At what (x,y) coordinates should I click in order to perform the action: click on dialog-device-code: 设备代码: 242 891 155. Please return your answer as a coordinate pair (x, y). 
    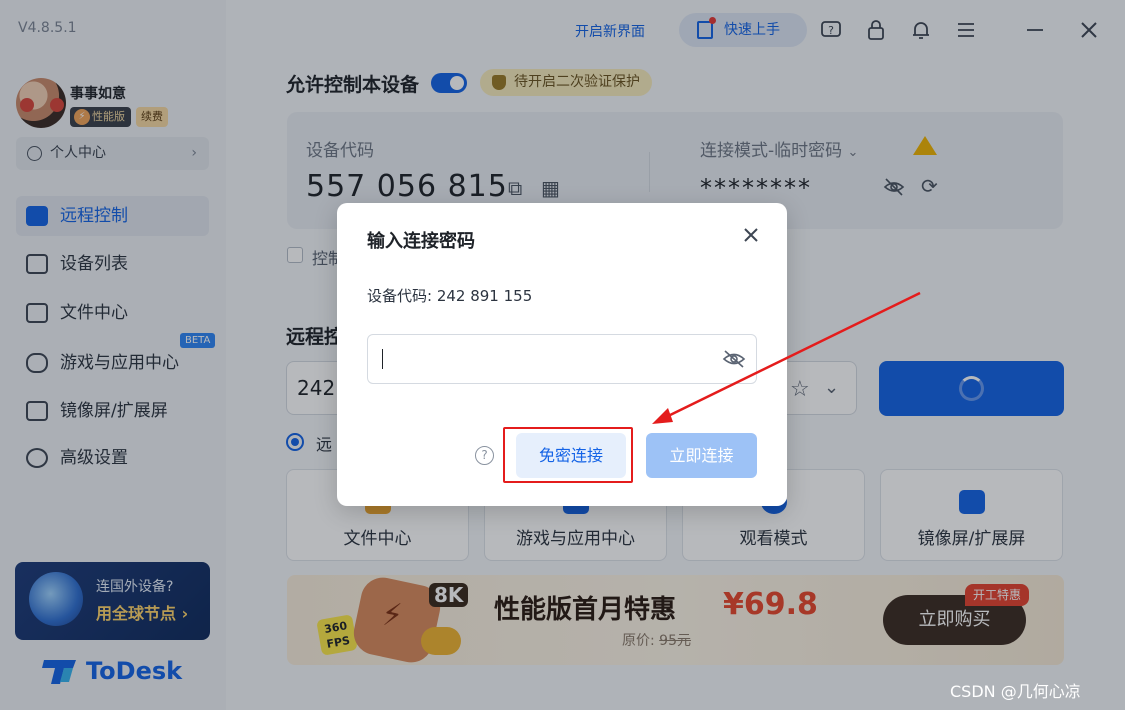
    Looking at the image, I should click on (450, 296).